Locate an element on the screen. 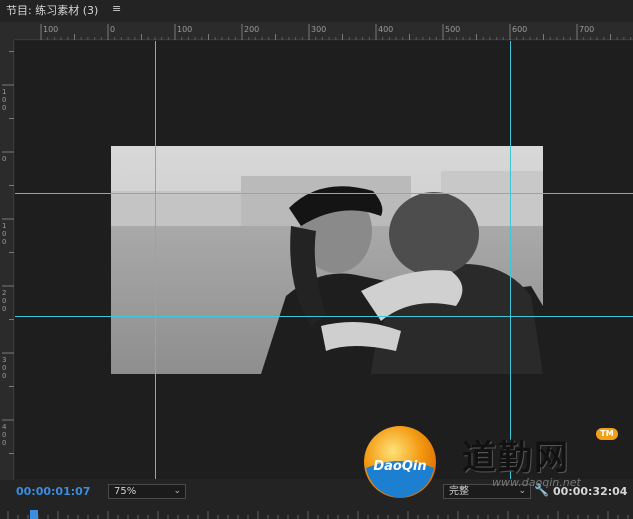 The height and width of the screenshot is (519, 633). ruler-left-label: 0 is located at coordinates (4, 159).